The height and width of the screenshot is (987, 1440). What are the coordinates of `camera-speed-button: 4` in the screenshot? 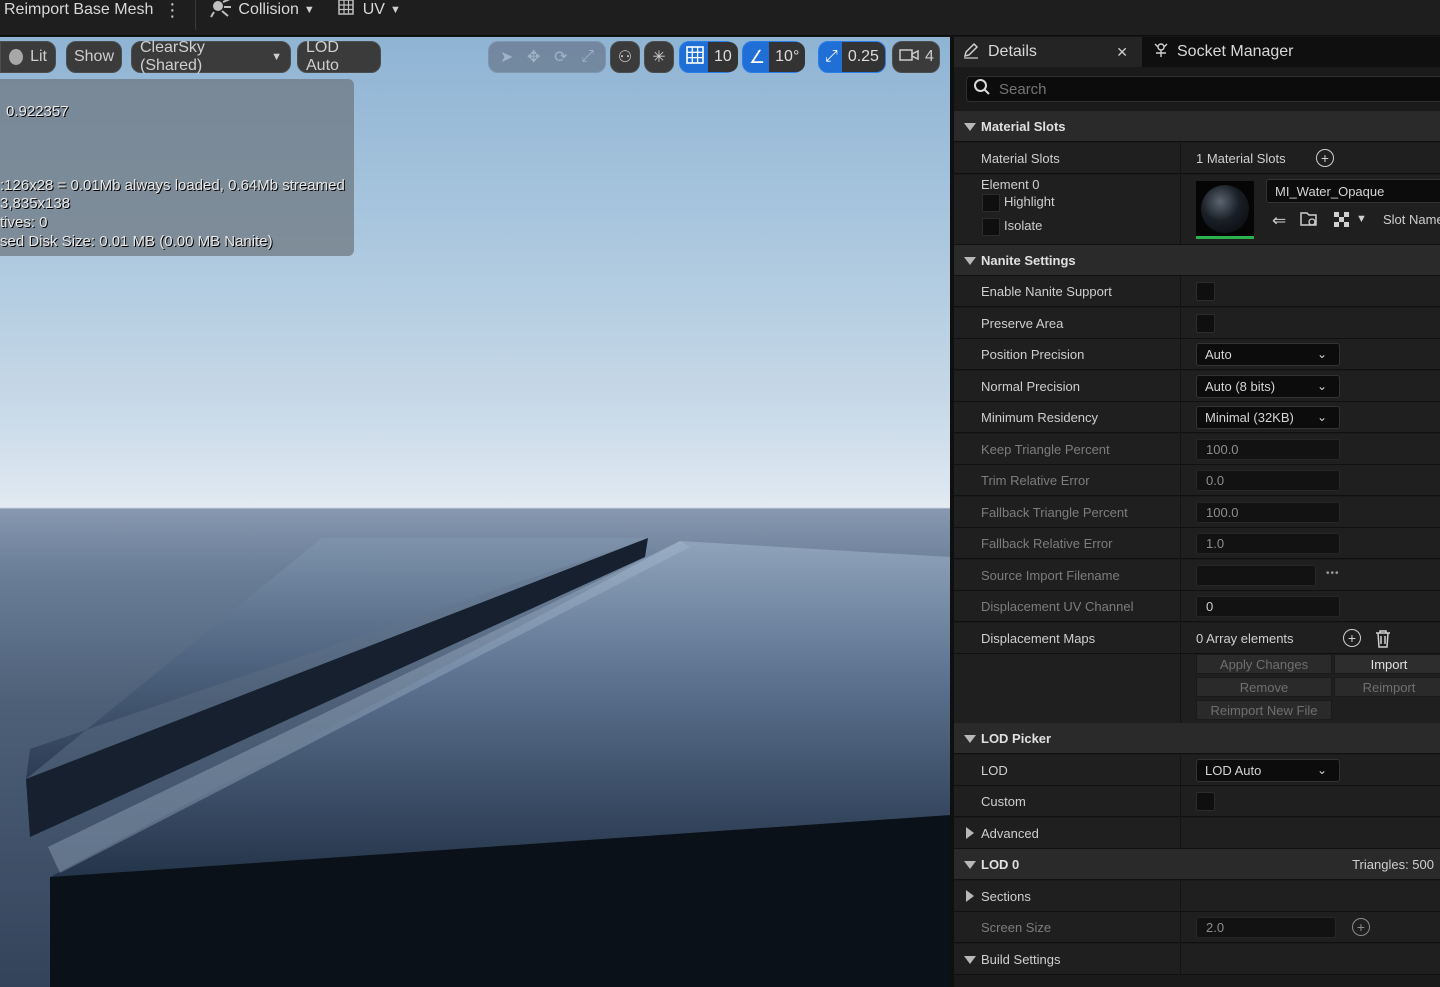 It's located at (916, 57).